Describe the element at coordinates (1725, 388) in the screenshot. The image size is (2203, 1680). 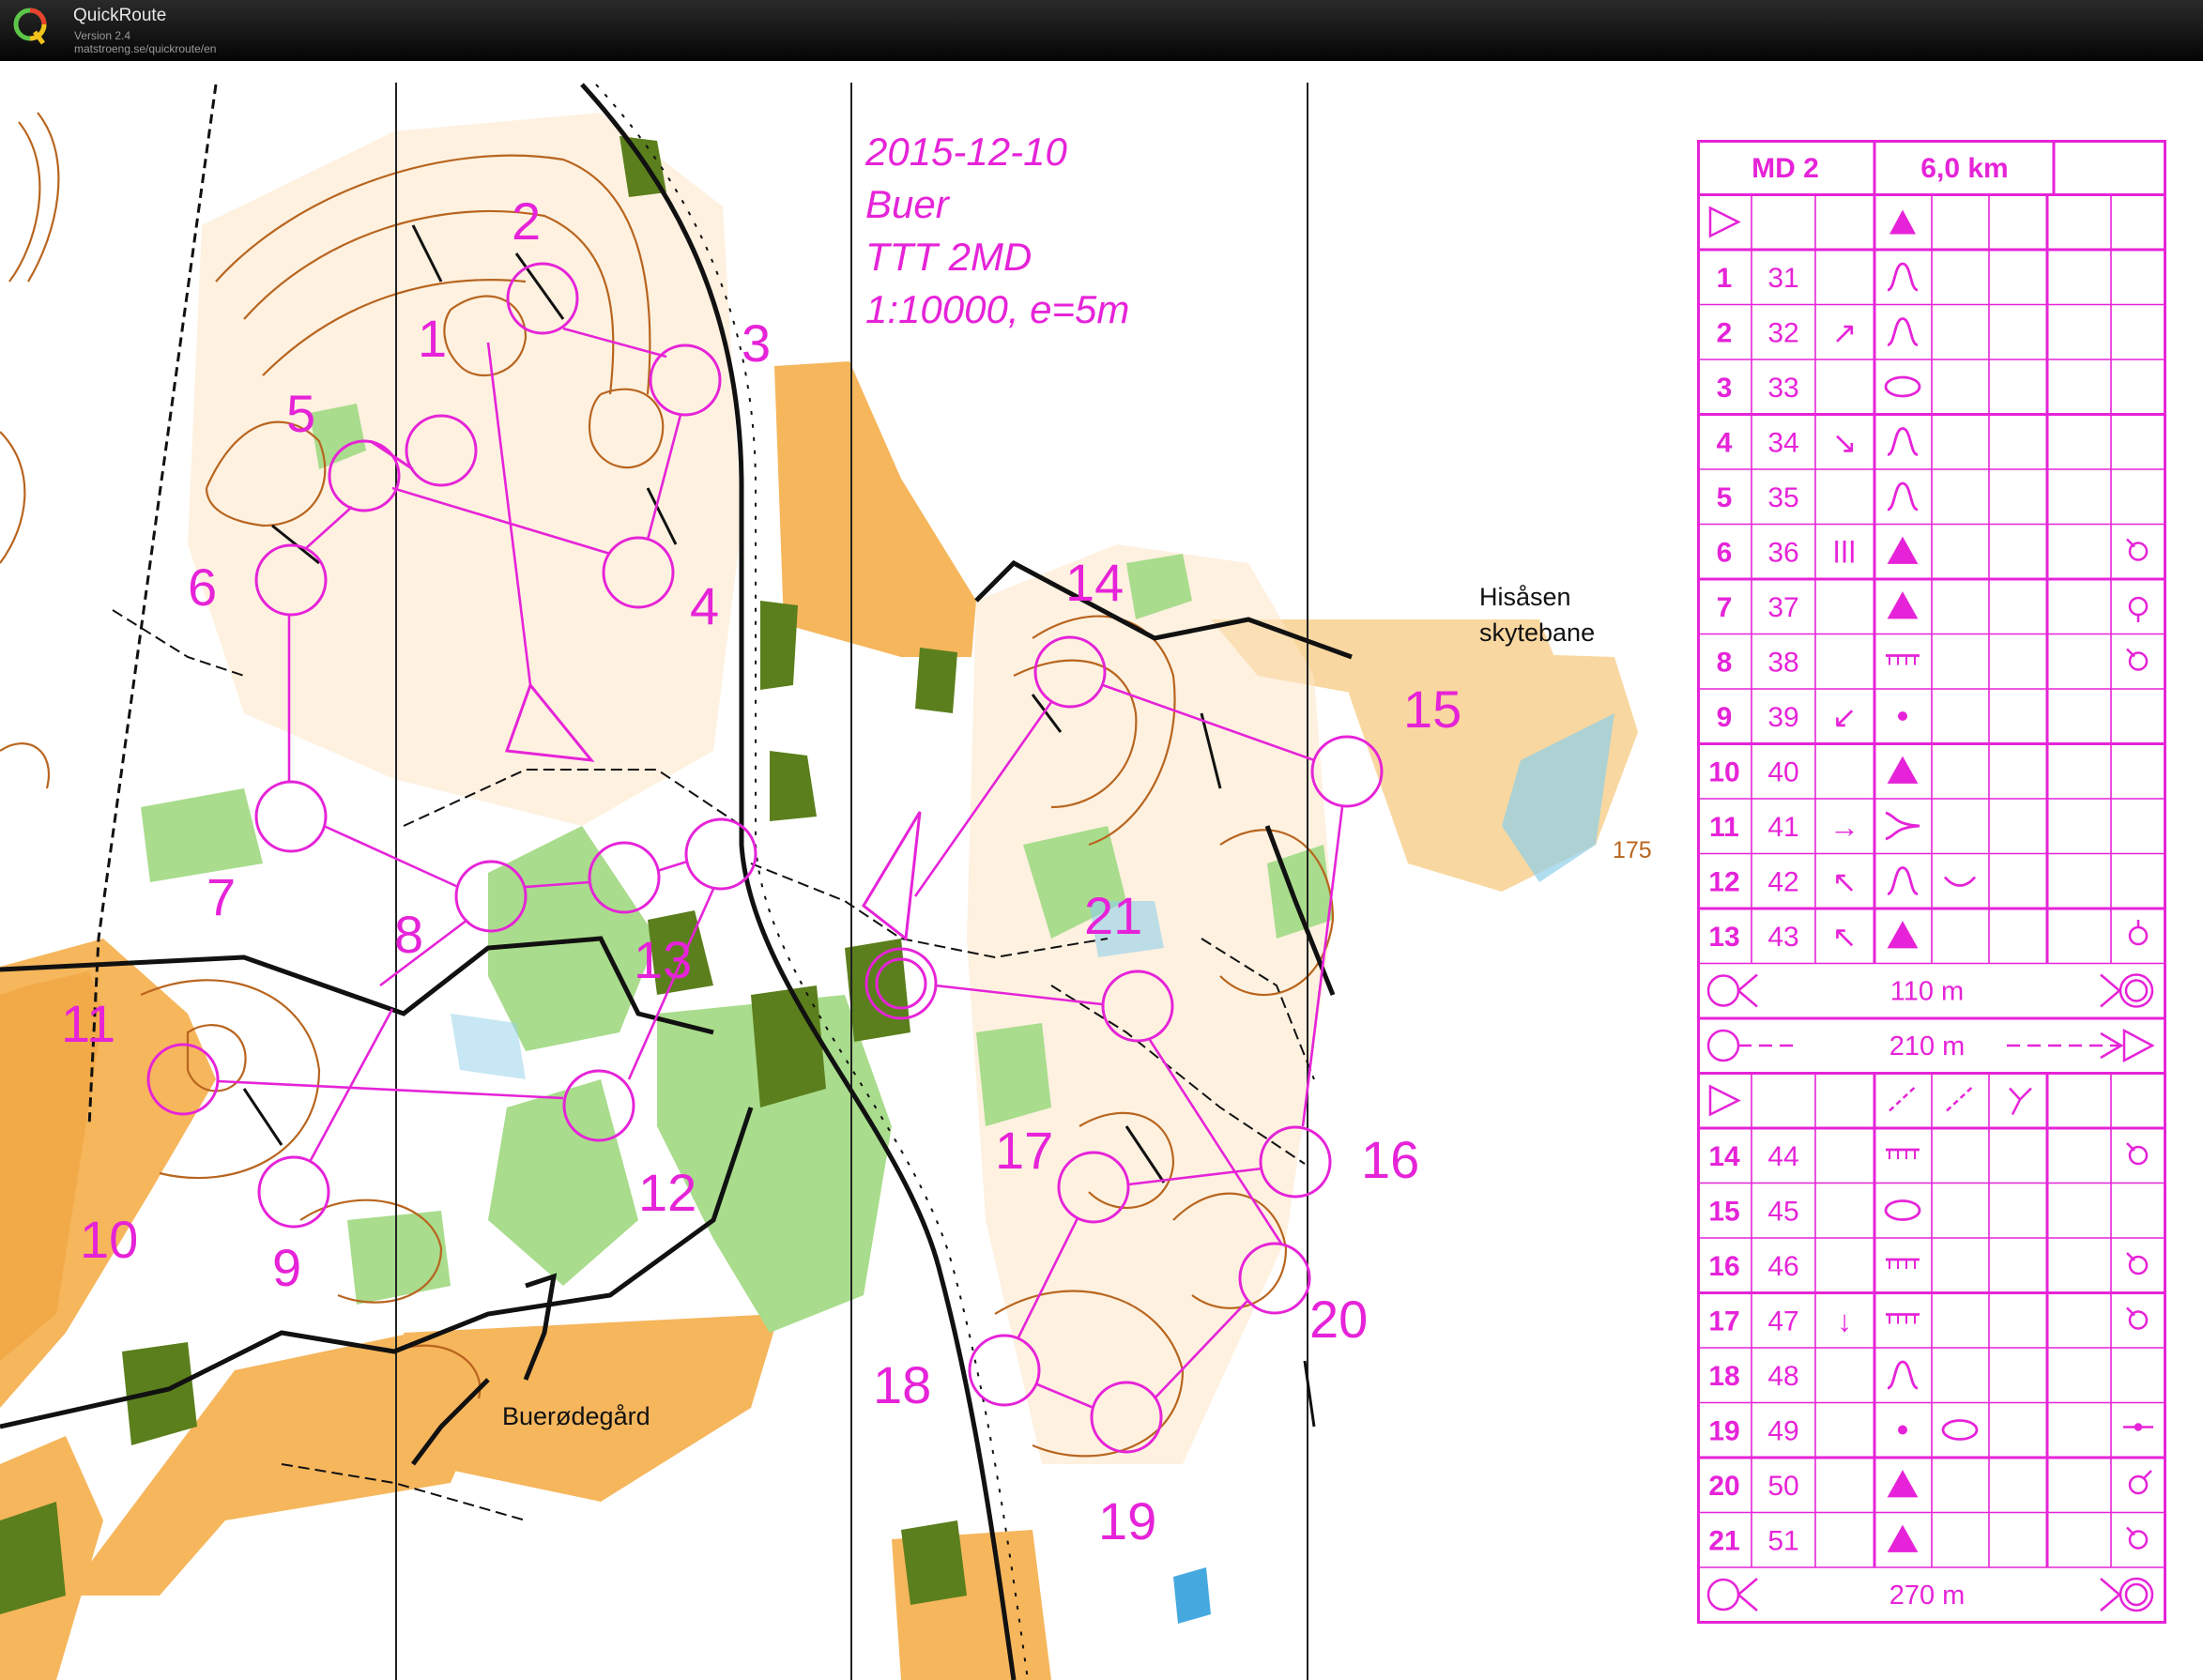
I see `control-order: 3` at that location.